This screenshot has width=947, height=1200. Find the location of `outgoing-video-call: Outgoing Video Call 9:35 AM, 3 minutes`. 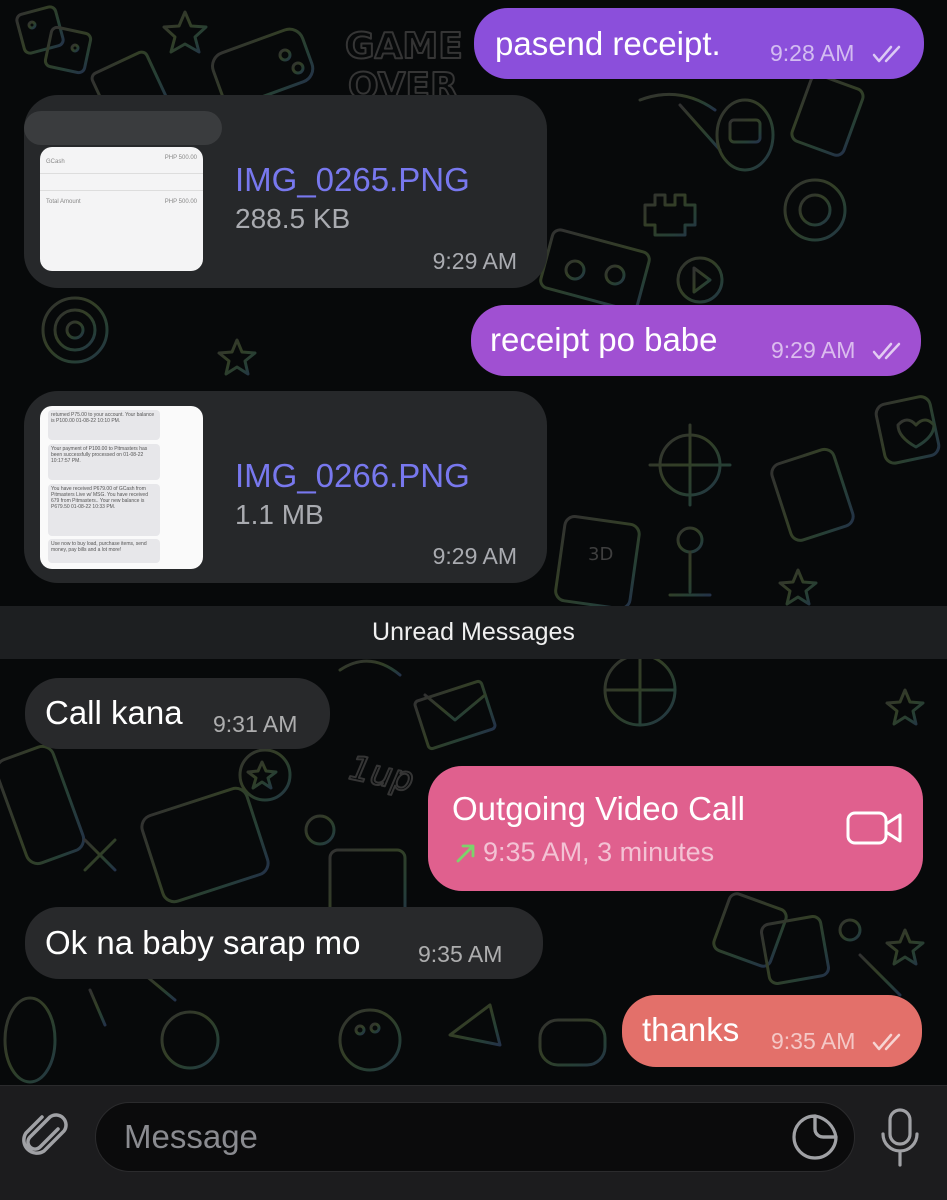

outgoing-video-call: Outgoing Video Call 9:35 AM, 3 minutes is located at coordinates (675, 828).